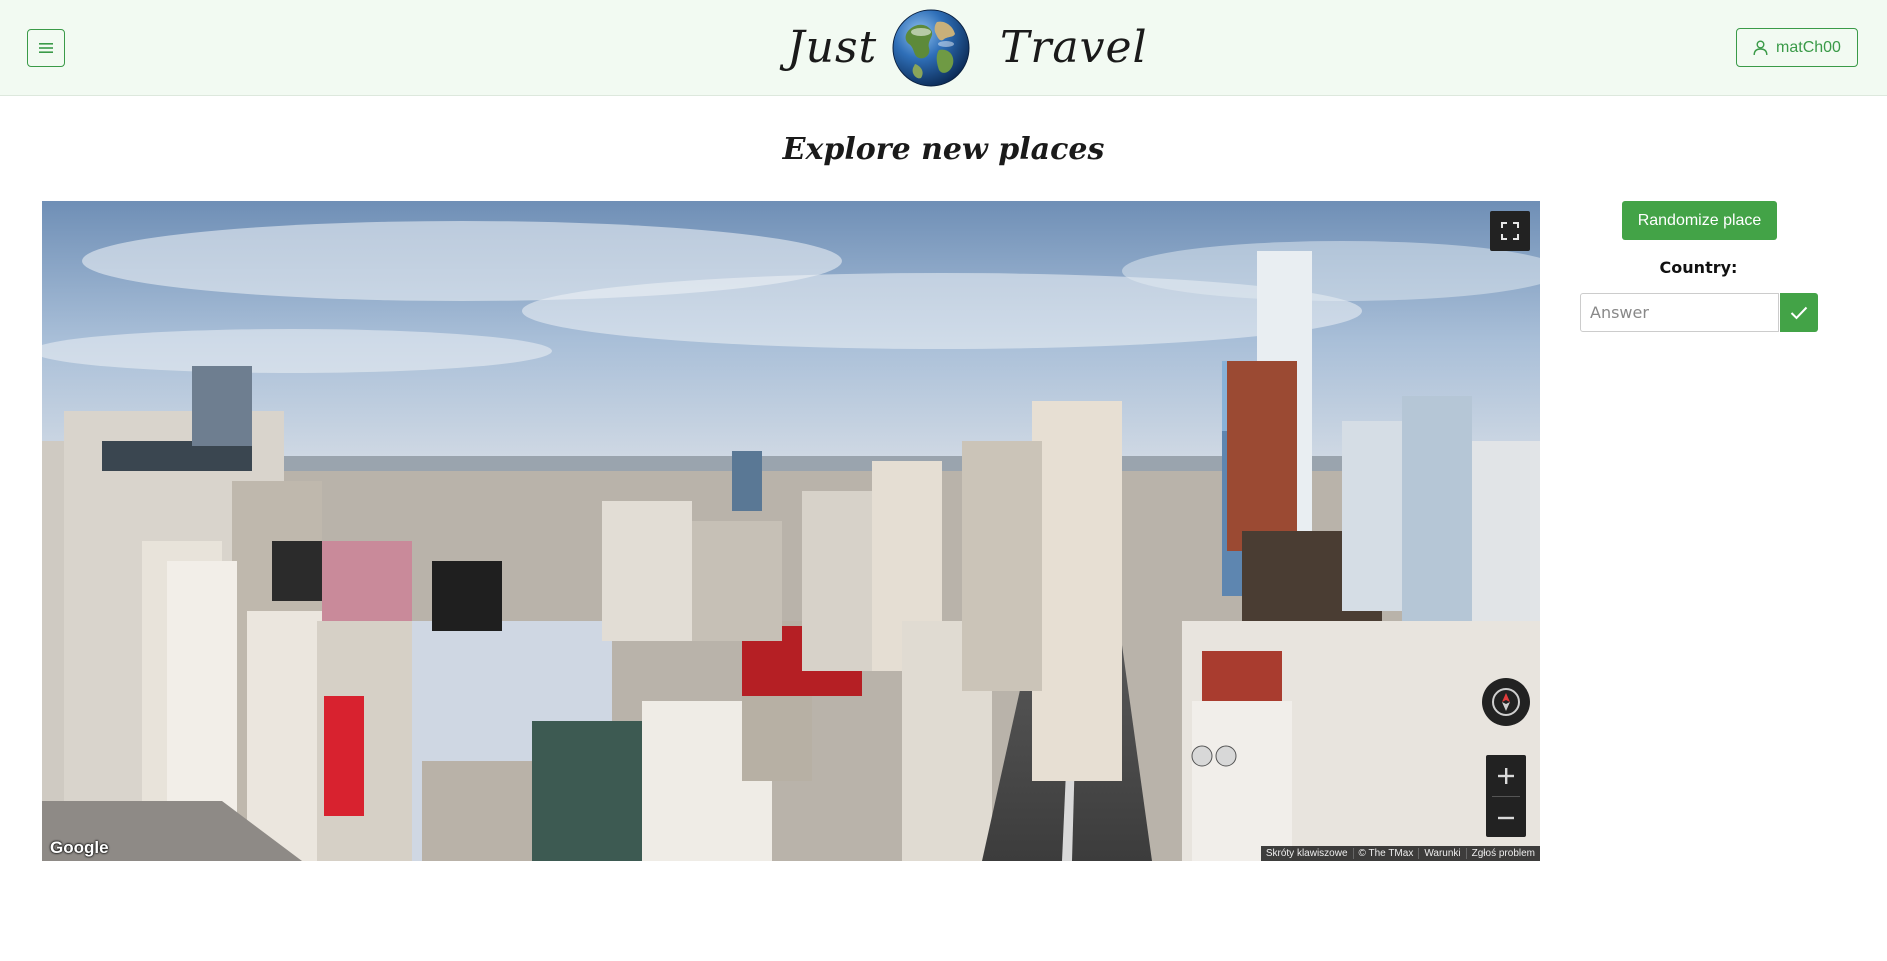 This screenshot has width=1887, height=961. I want to click on compass-icon, so click(1506, 702).